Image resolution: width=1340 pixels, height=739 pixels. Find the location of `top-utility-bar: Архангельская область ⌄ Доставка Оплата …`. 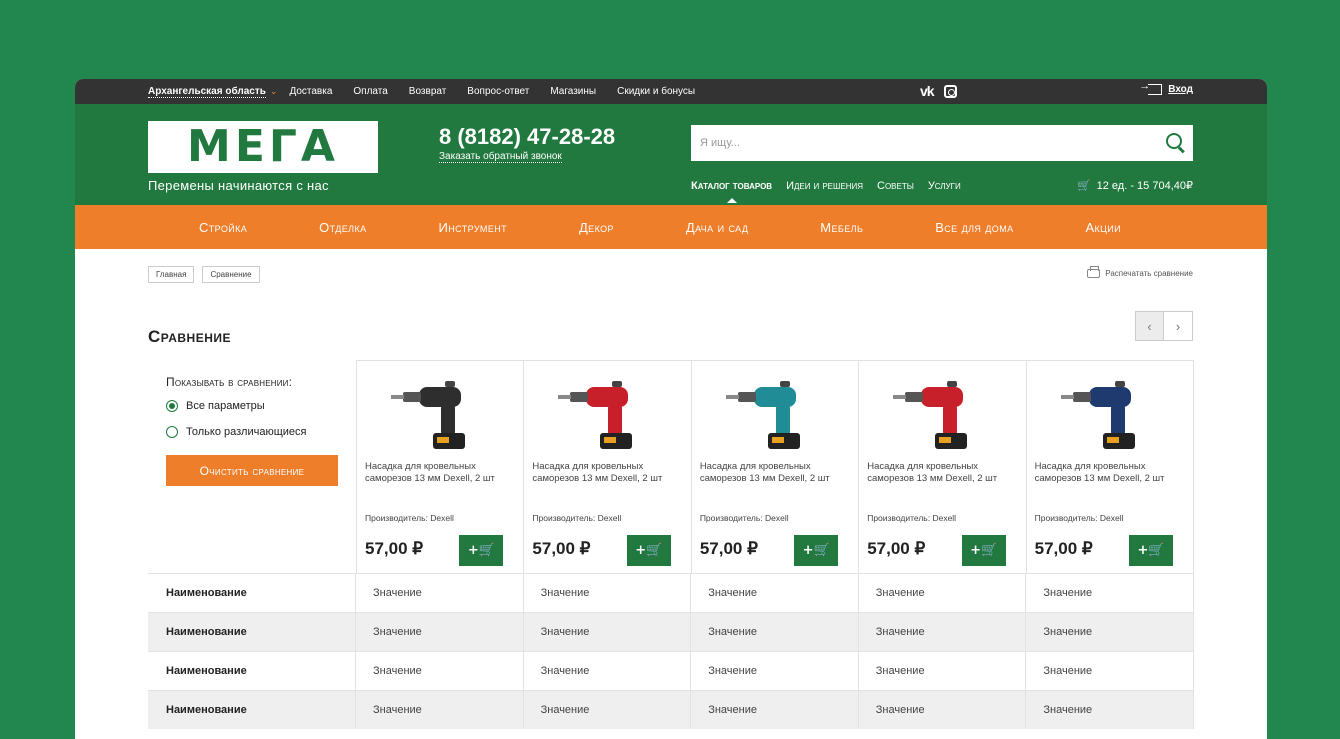

top-utility-bar: Архангельская область ⌄ Доставка Оплата … is located at coordinates (671, 91).